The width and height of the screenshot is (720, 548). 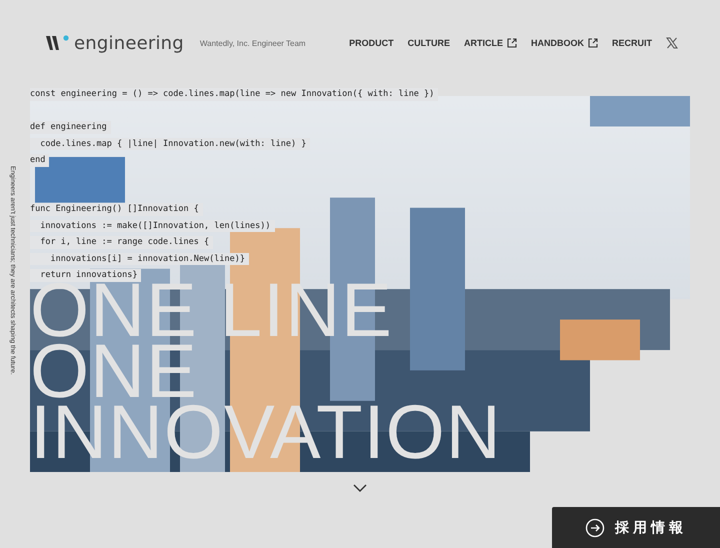 I want to click on nav-link: RECRUIT, so click(x=632, y=43).